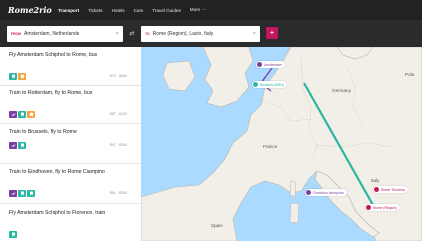 This screenshot has width=422, height=241. Describe the element at coordinates (139, 10) in the screenshot. I see `nav-cars: Cars` at that location.